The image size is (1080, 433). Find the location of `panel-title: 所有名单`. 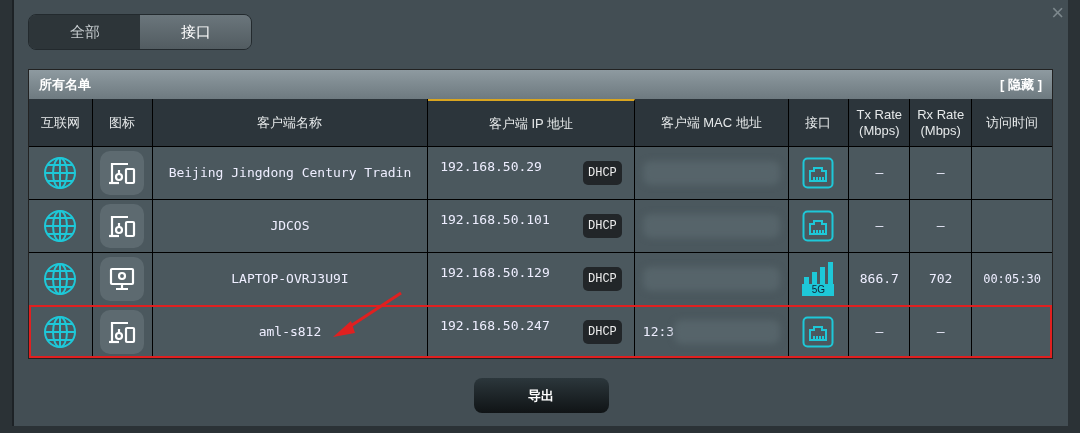

panel-title: 所有名单 is located at coordinates (65, 84).